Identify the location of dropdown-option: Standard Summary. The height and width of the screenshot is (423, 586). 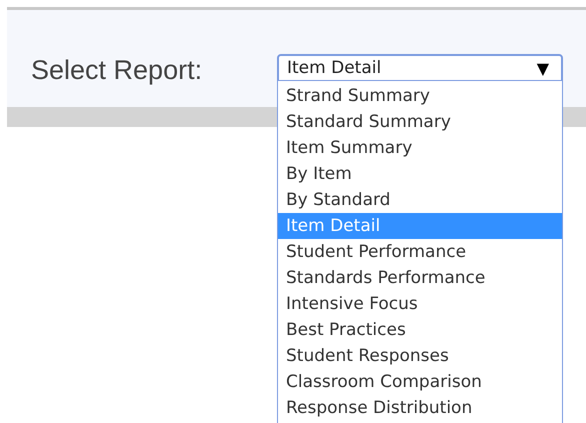
(420, 122).